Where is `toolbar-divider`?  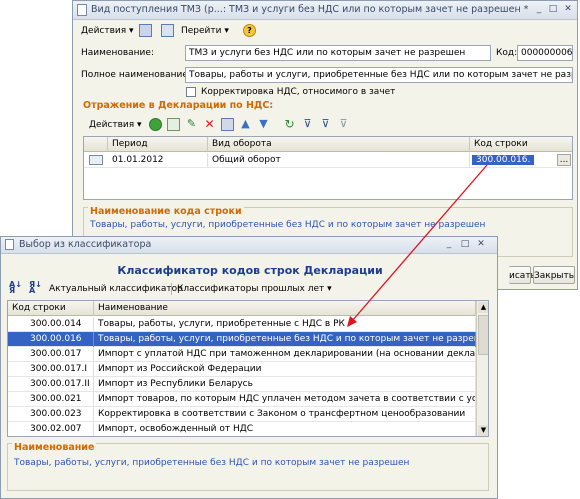
toolbar-divider is located at coordinates (171, 289).